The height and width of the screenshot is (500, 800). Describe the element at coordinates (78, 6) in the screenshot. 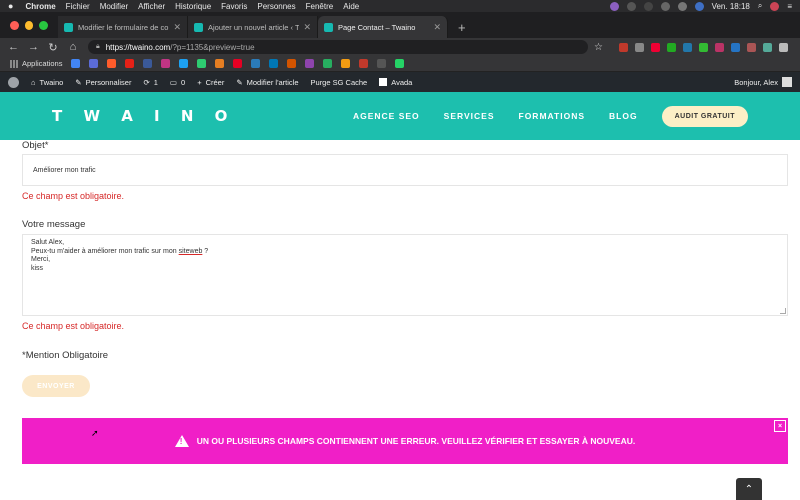

I see `menu-file: Fichier` at that location.